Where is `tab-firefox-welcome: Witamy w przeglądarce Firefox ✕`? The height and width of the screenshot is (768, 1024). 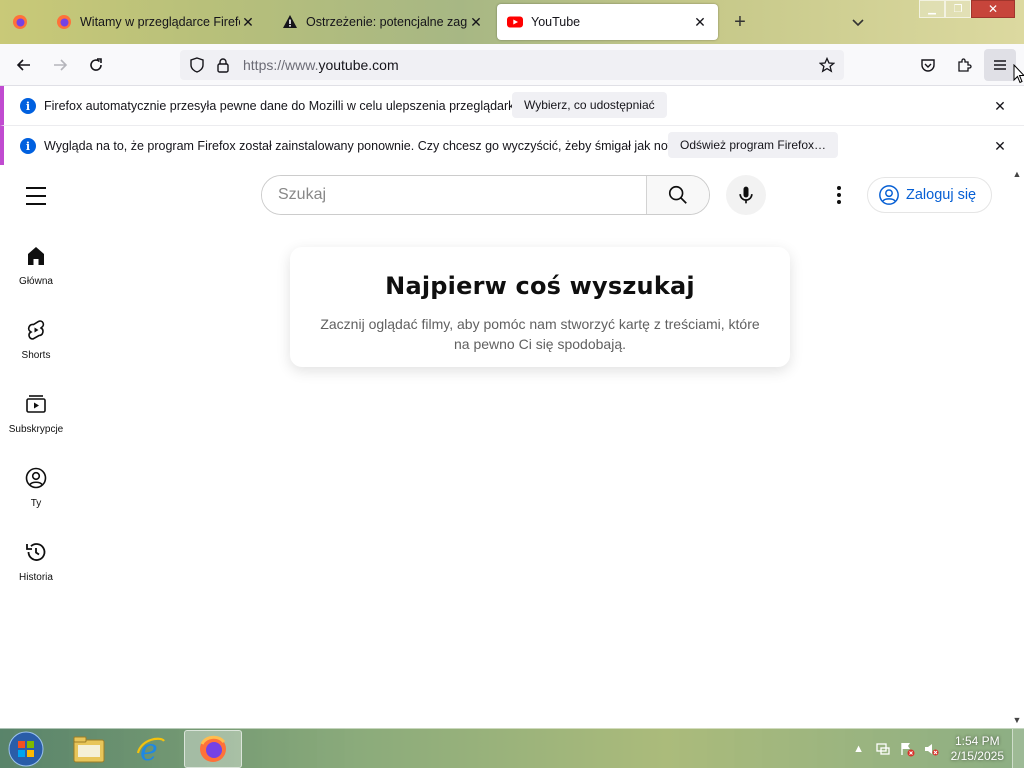
tab-firefox-welcome: Witamy w przeglądarce Firefox ✕ is located at coordinates (156, 22).